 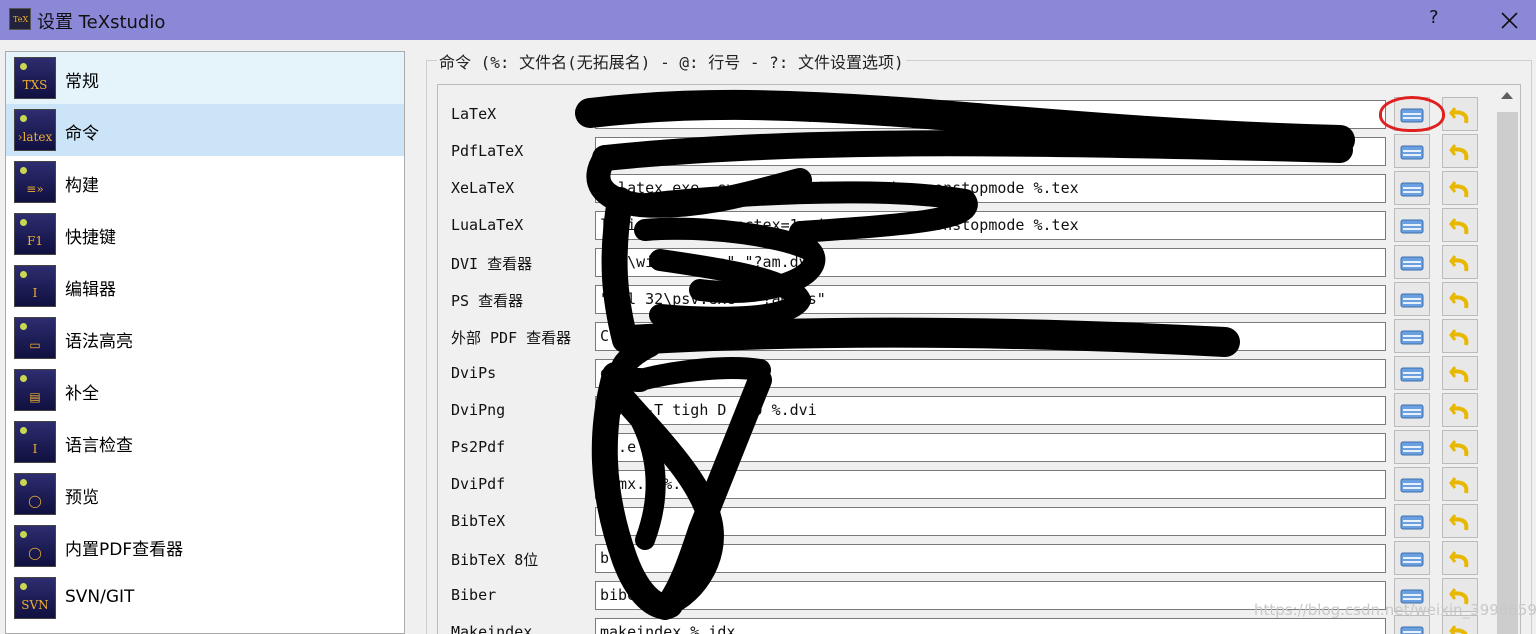 I want to click on scroll-up-arrow-icon, so click(x=1507, y=95).